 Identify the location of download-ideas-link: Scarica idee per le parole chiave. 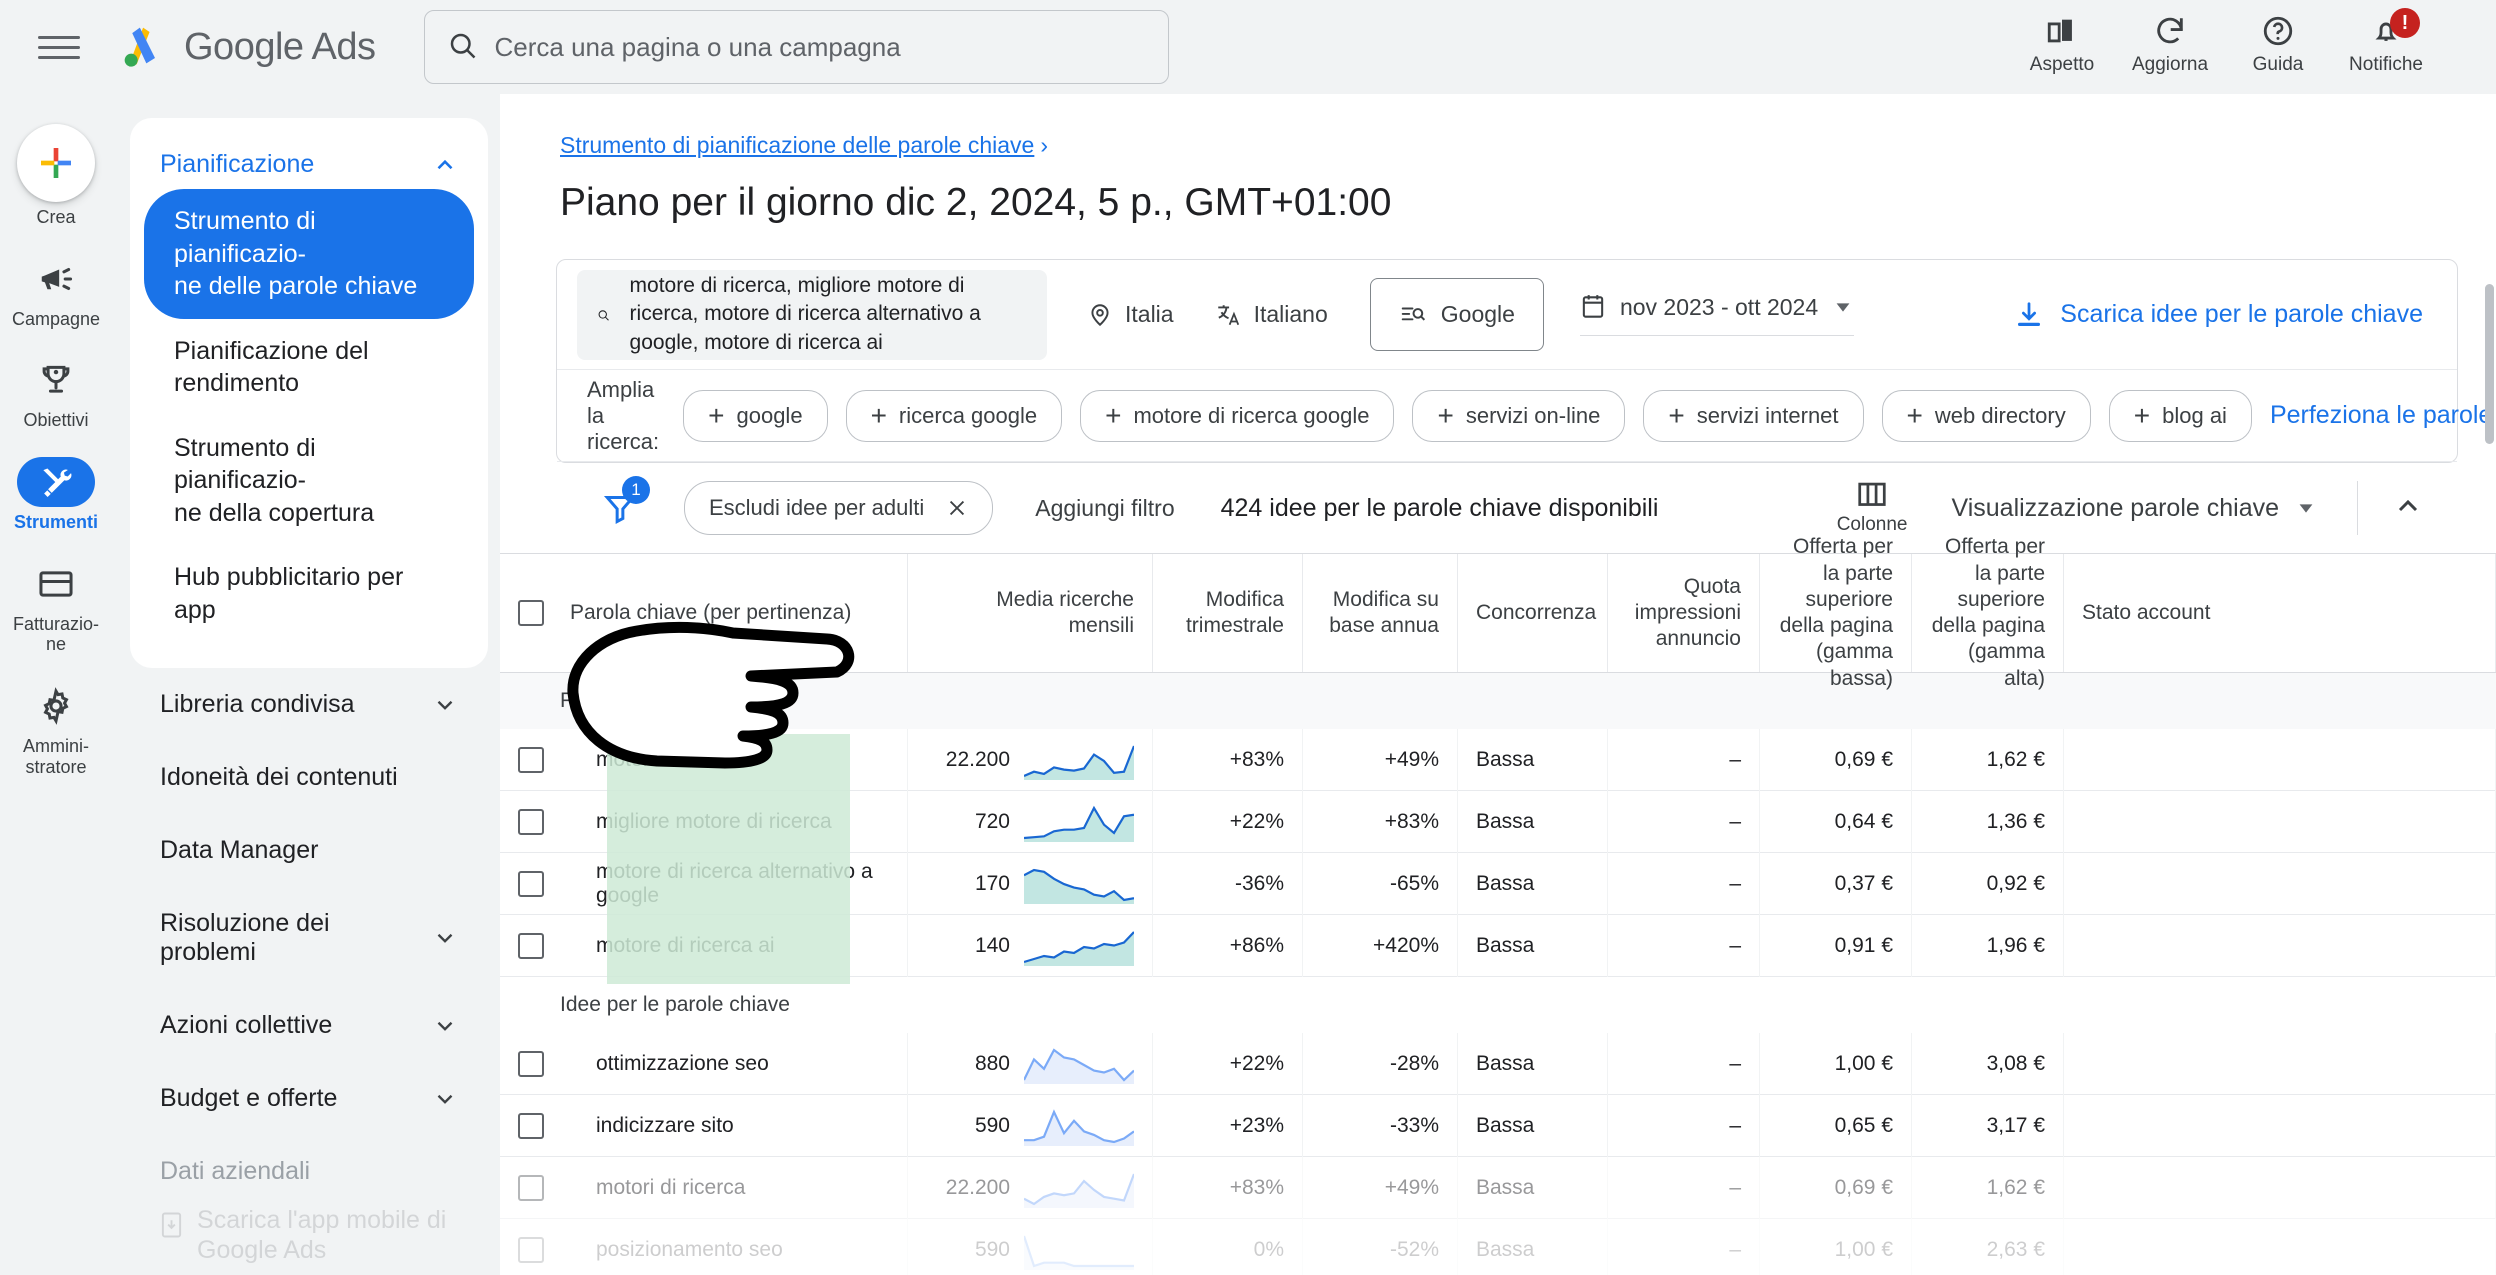
(2218, 315).